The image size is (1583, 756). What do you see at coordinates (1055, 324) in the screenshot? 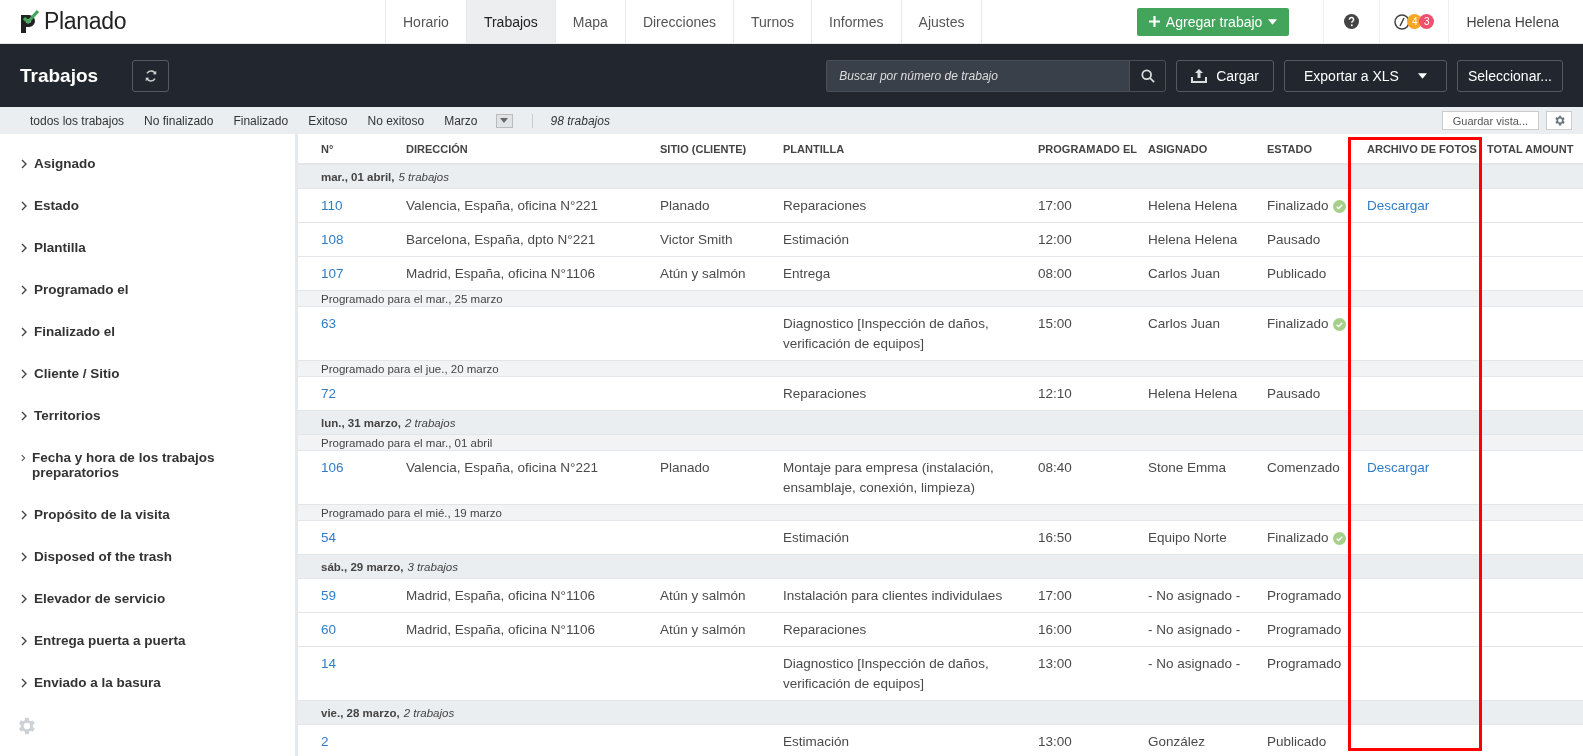
I see `table-cell-text: 15:00` at bounding box center [1055, 324].